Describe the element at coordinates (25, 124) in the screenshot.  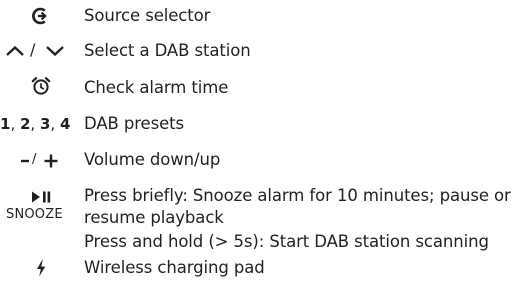
I see `preset-2: 2` at that location.